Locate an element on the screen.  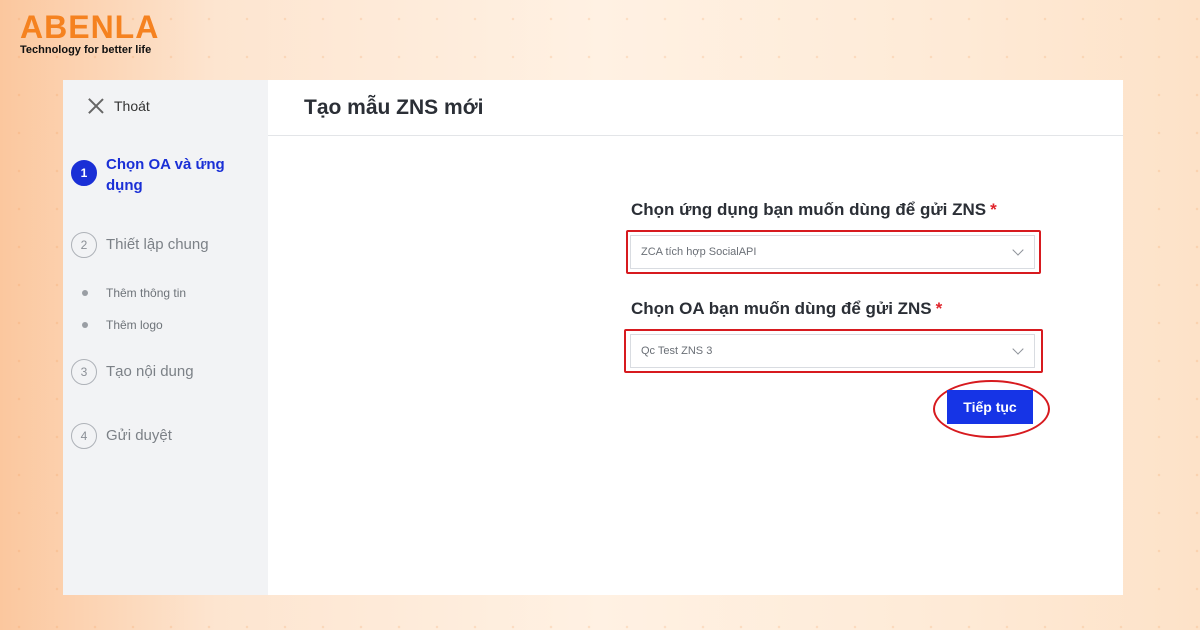
substep-label: Thêm logo is located at coordinates (134, 325).